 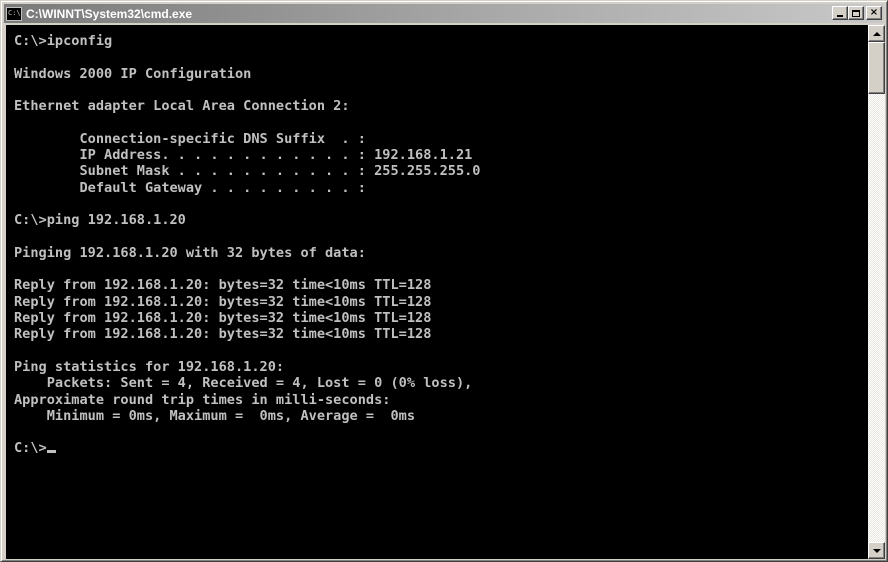 What do you see at coordinates (190, 187) in the screenshot?
I see `console-line: Default Gateway . . . . . . . . . :` at bounding box center [190, 187].